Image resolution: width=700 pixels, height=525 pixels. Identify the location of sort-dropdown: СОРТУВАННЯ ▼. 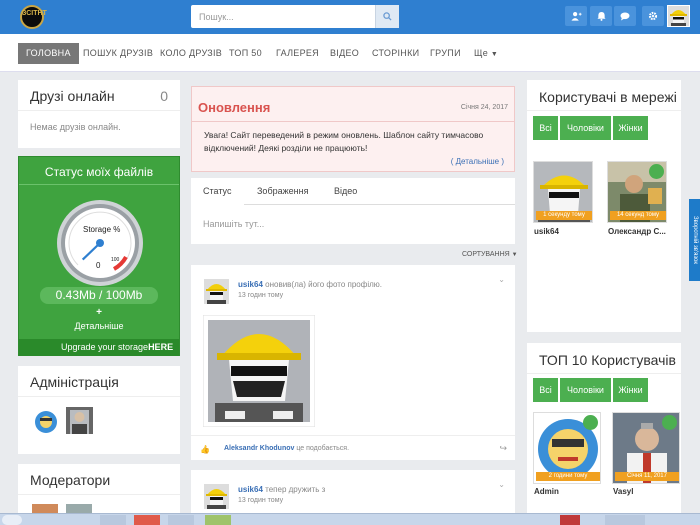
(490, 254).